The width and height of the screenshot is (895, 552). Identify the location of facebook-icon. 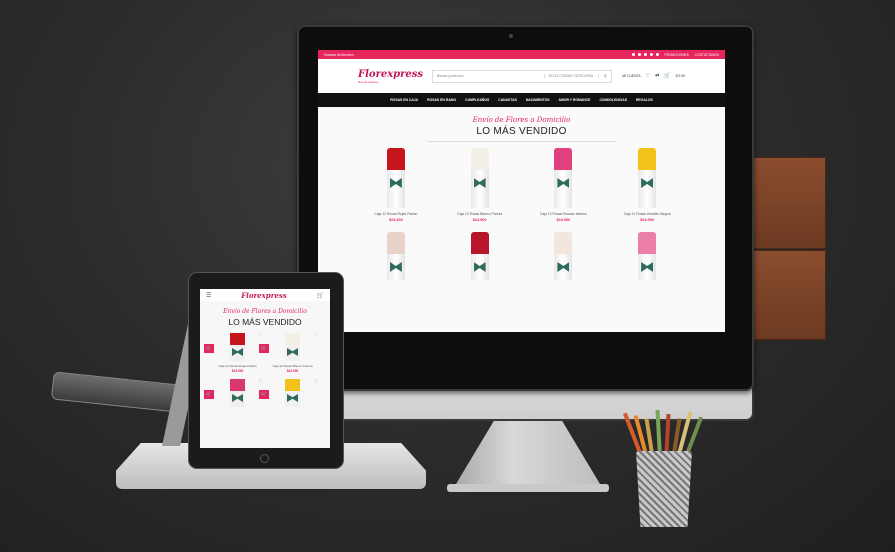
(633, 54).